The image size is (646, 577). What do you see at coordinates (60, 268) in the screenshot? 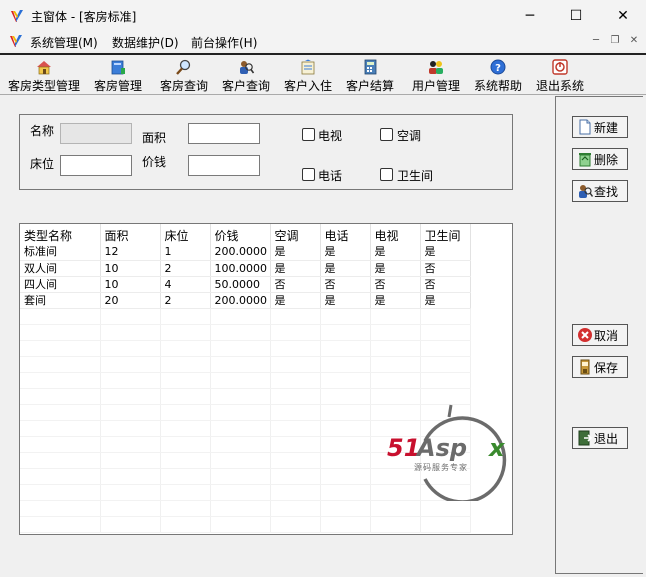
I see `table-cell: 双人间` at bounding box center [60, 268].